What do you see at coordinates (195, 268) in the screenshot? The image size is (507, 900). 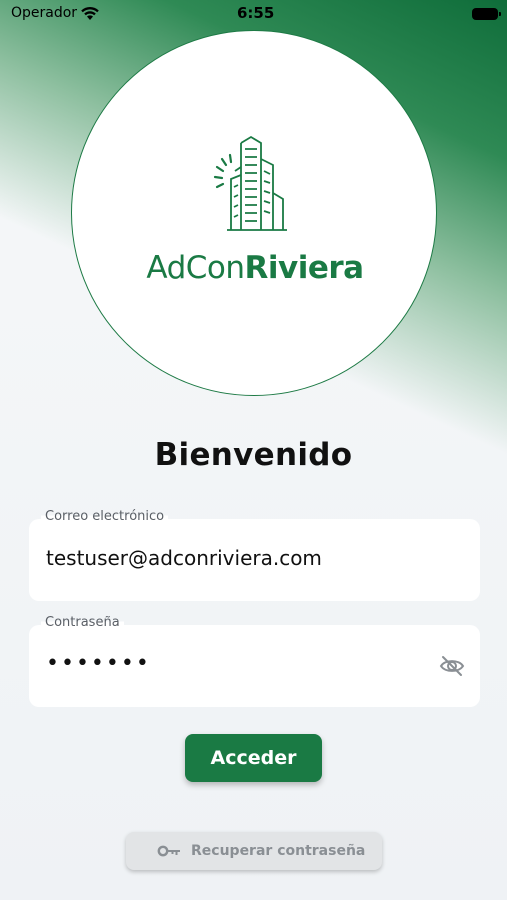 I see `brand-part-adcon: AdCon` at bounding box center [195, 268].